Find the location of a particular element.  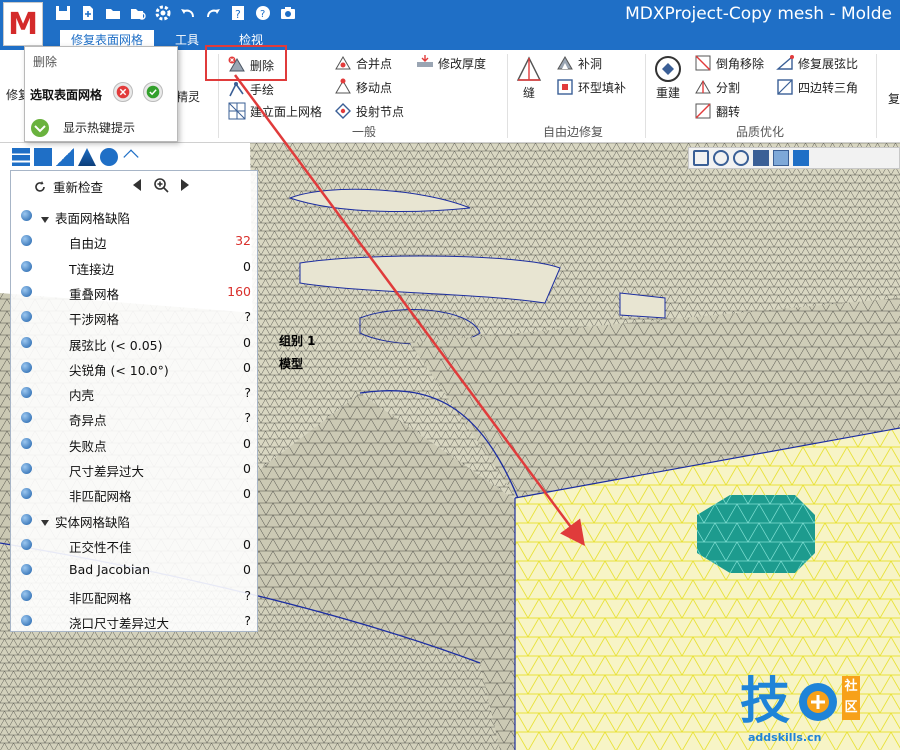

seam-button: 缝 is located at coordinates (529, 77).